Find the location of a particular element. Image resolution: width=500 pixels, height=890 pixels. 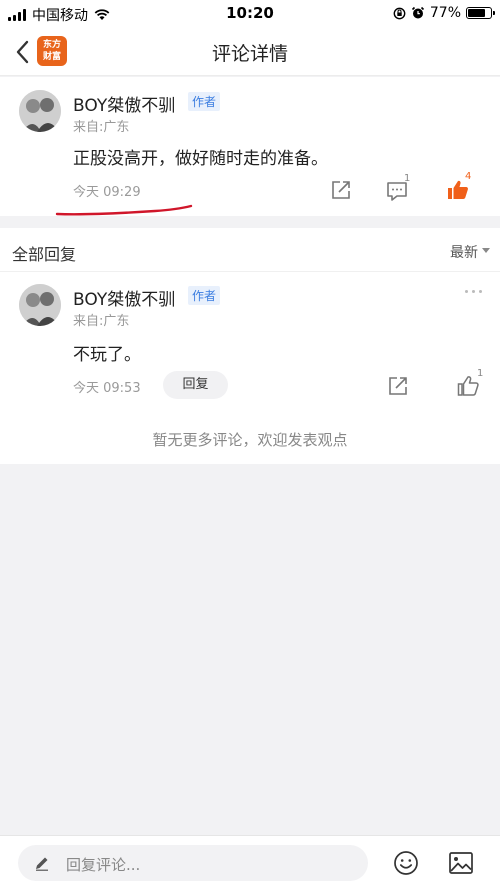

battery-icon is located at coordinates (480, 13).